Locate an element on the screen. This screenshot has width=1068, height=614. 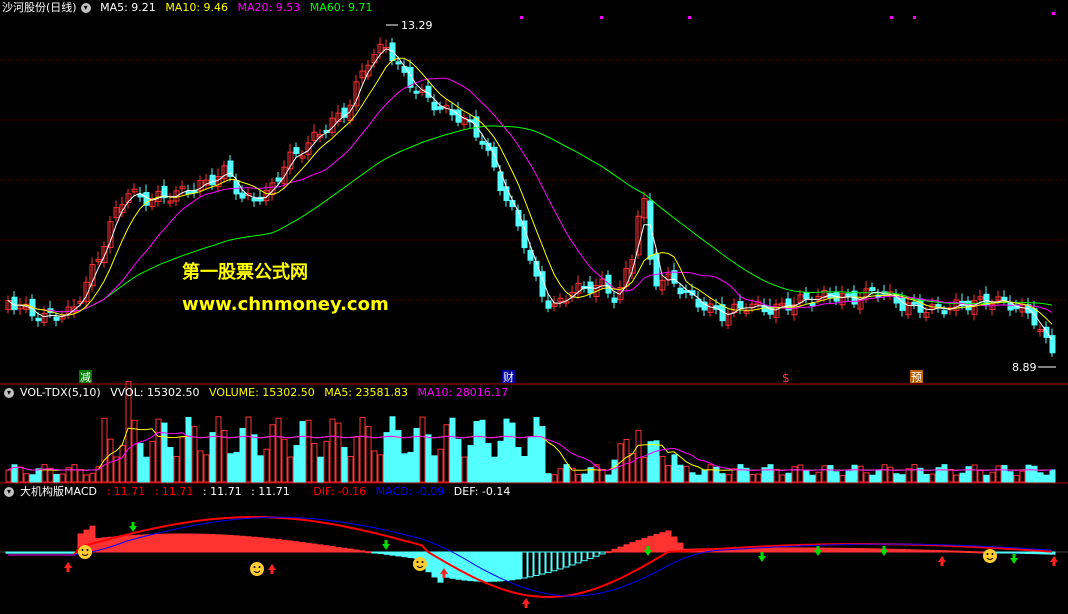
high-price-label: 13.29 is located at coordinates (417, 25).